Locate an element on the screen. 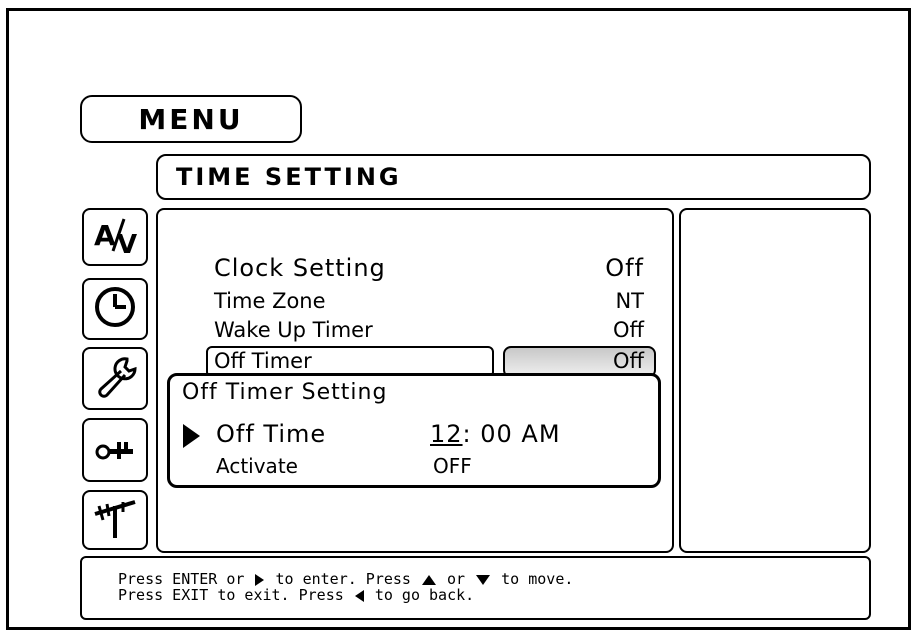  menu-title: MENU is located at coordinates (191, 119).